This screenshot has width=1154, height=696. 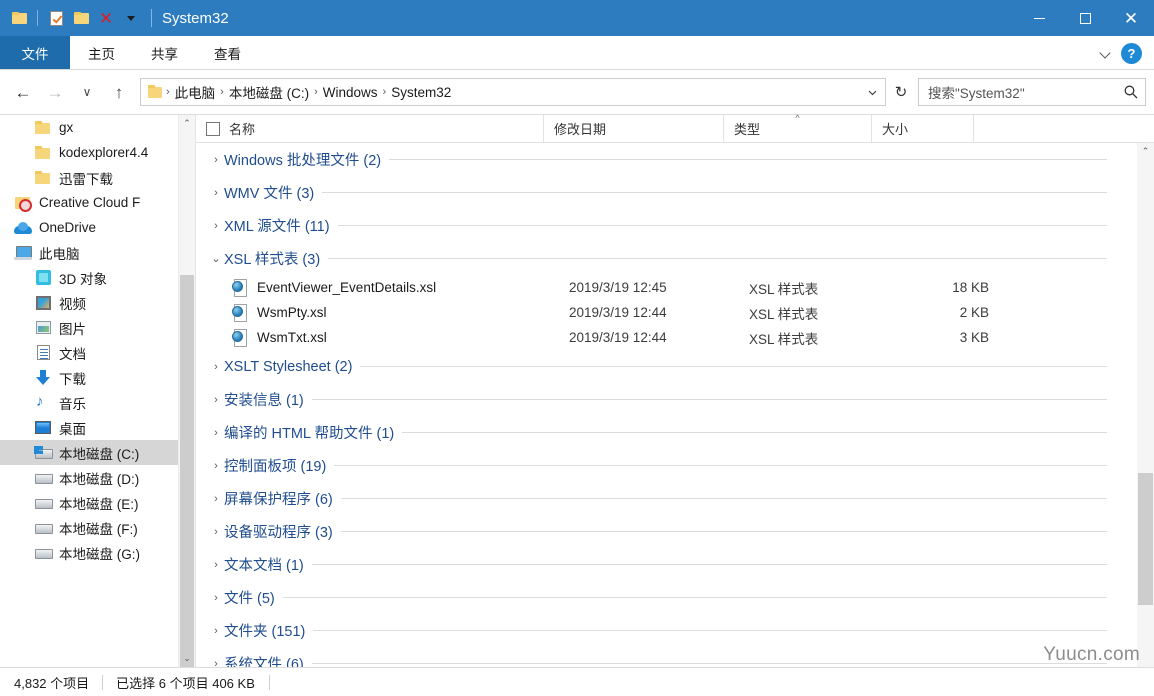 I want to click on maximize-button, so click(x=1085, y=18).